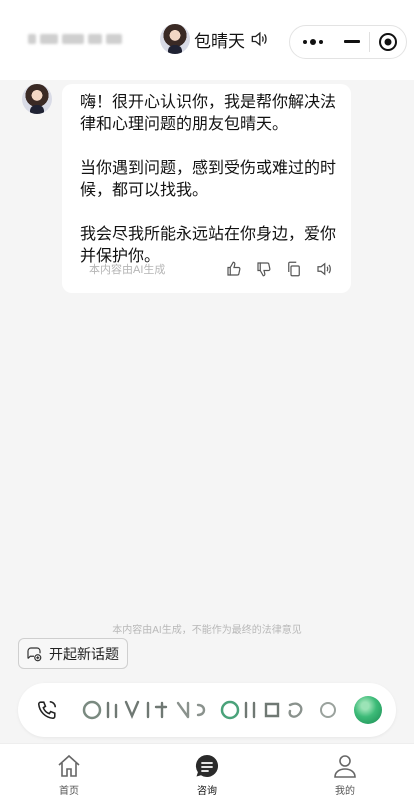 The height and width of the screenshot is (800, 414). Describe the element at coordinates (84, 653) in the screenshot. I see `new-topic-label: 开起新话题` at that location.